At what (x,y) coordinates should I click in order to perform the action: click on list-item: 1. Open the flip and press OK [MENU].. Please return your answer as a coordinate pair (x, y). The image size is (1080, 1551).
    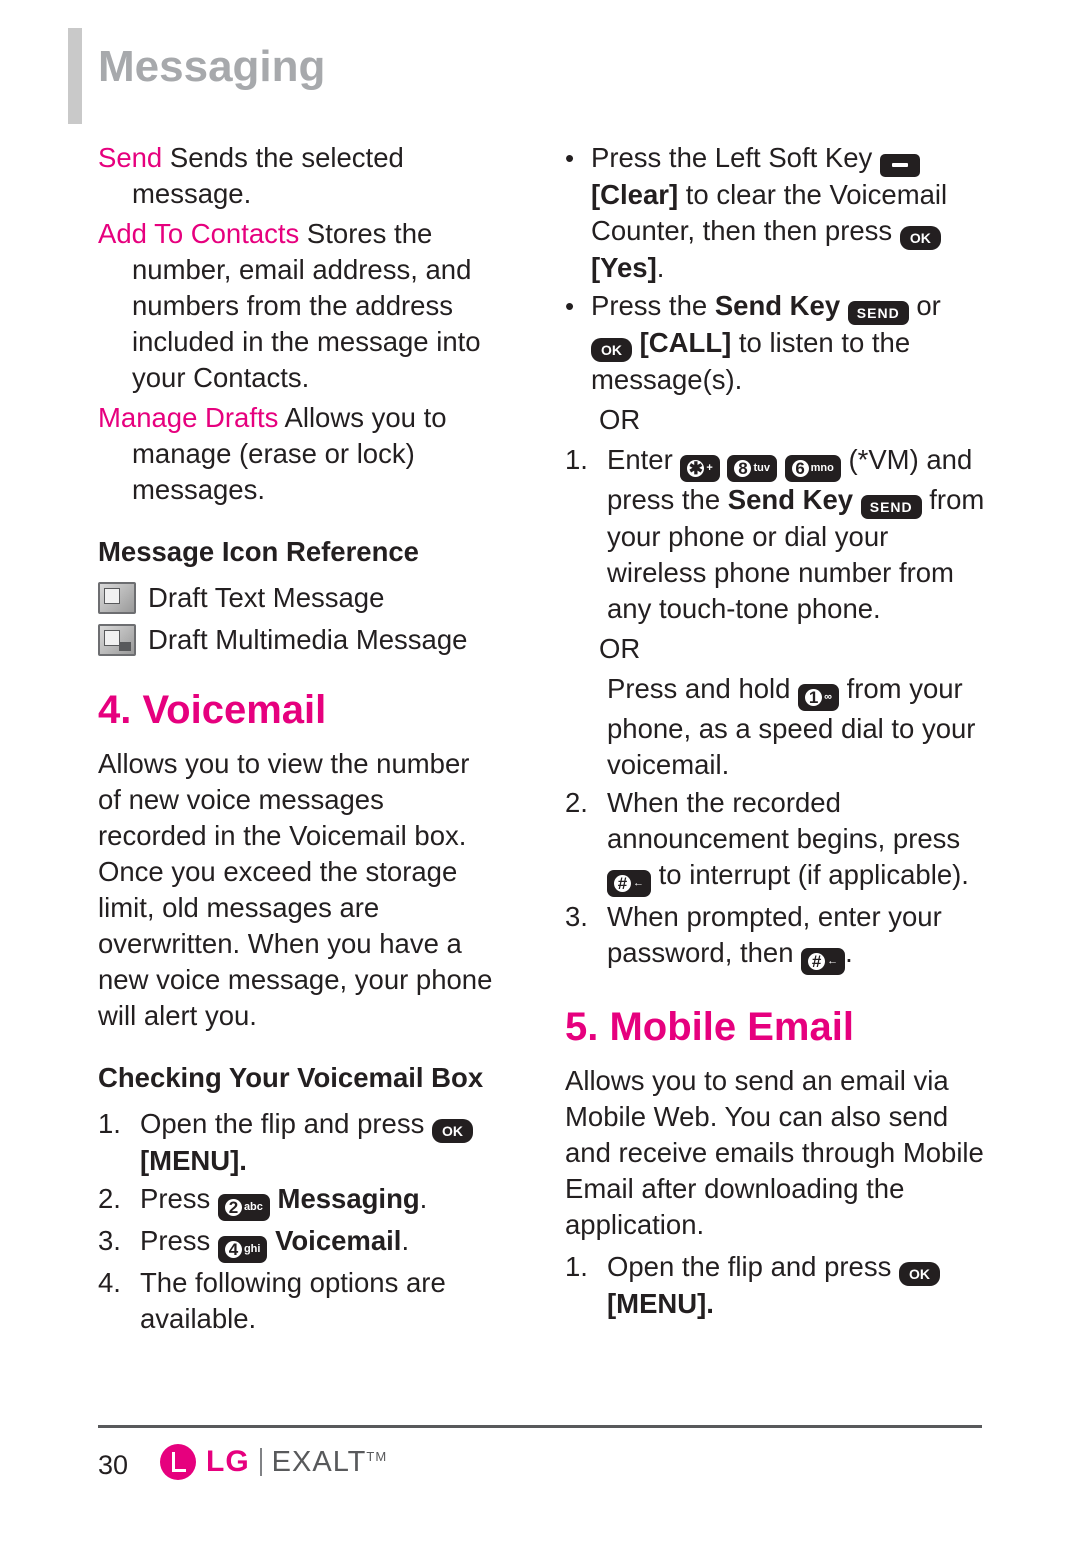
    Looking at the image, I should click on (775, 1285).